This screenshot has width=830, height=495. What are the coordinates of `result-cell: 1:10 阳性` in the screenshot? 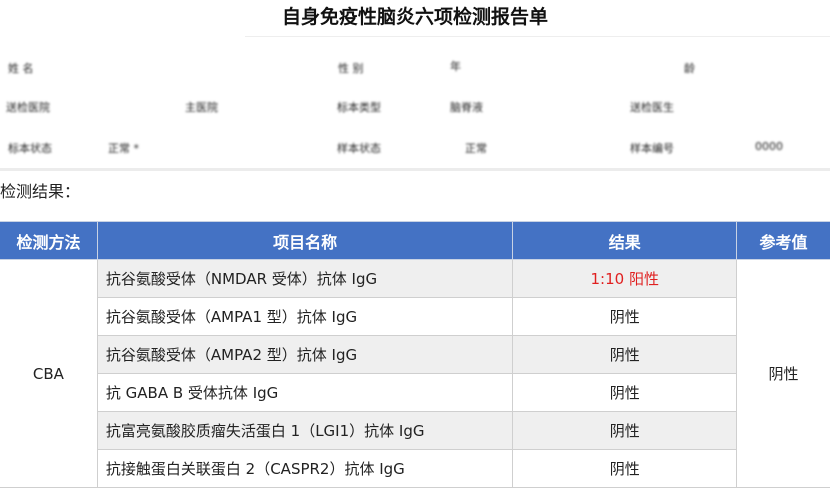 It's located at (625, 278).